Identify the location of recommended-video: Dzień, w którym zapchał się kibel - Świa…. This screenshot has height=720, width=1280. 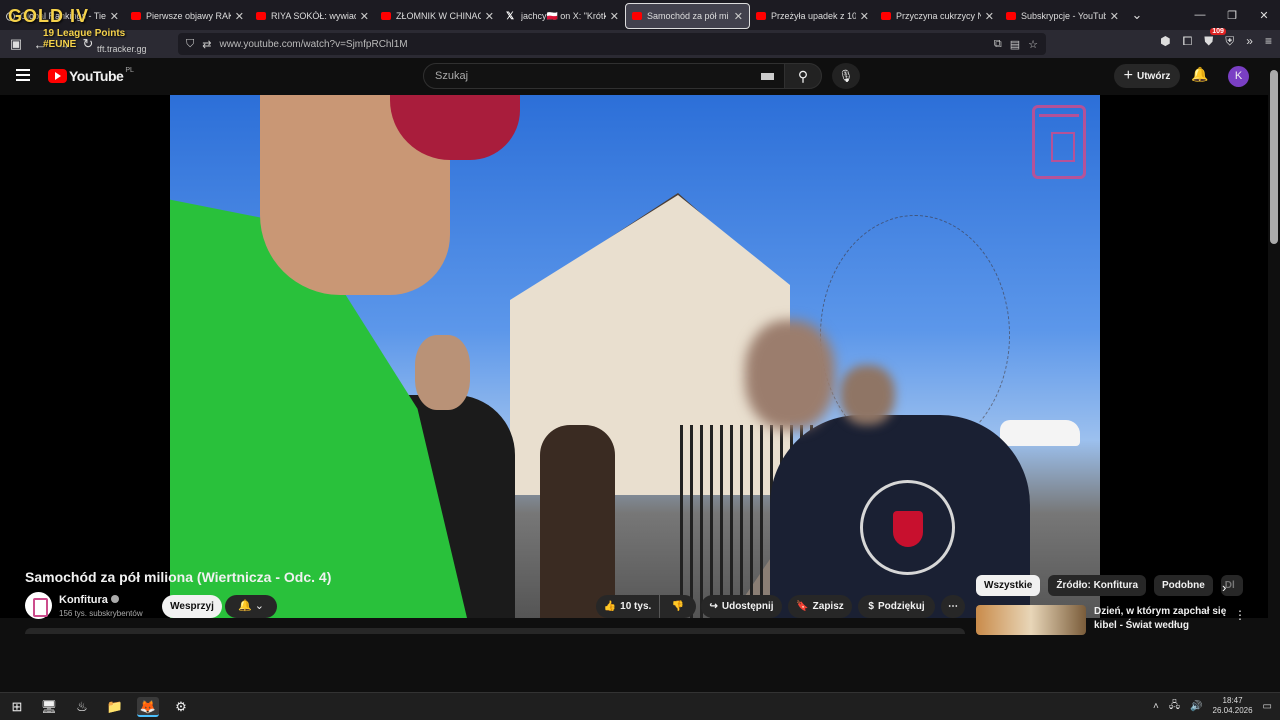
(1122, 625).